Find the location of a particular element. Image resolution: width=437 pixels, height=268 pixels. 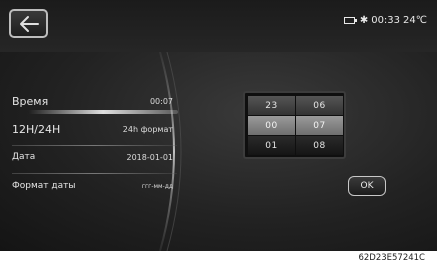

back-button is located at coordinates (28, 23).